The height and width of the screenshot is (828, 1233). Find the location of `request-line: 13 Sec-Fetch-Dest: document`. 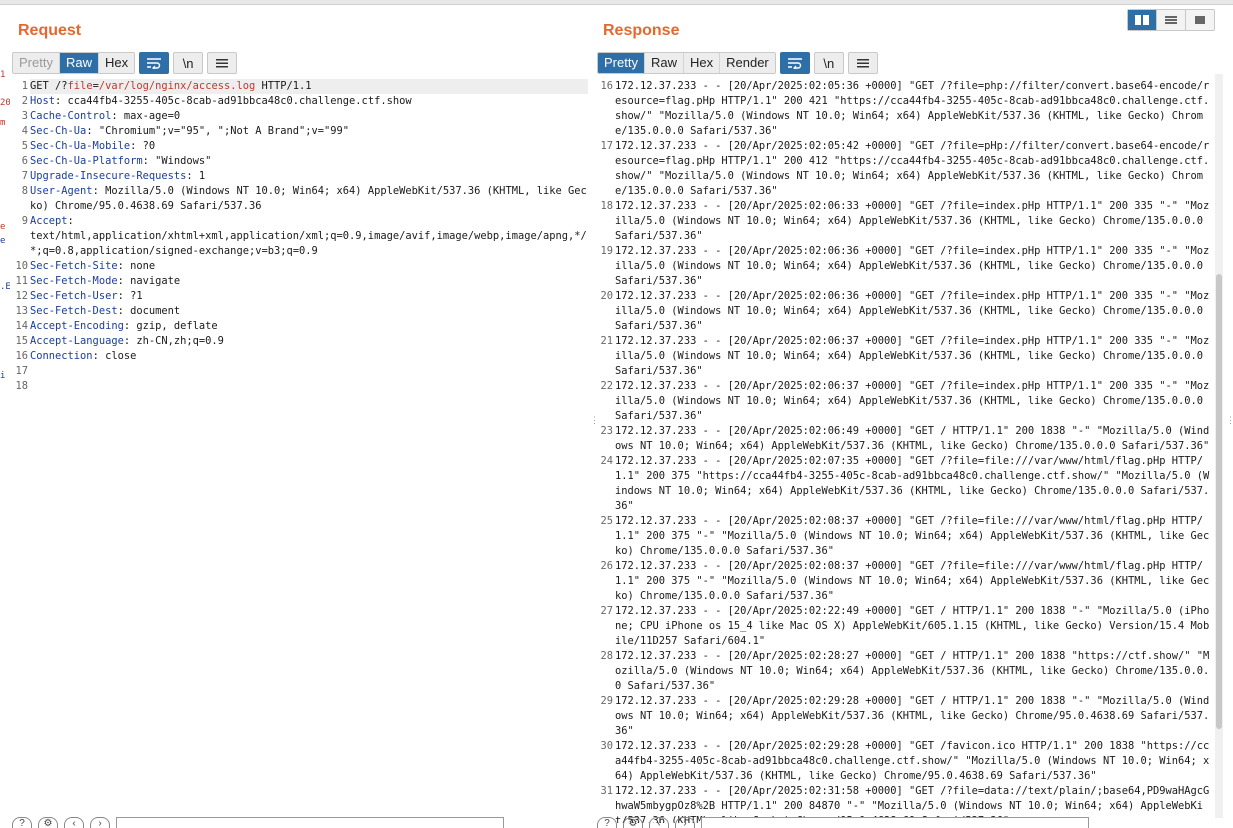

request-line: 13 Sec-Fetch-Dest: document is located at coordinates (300, 311).